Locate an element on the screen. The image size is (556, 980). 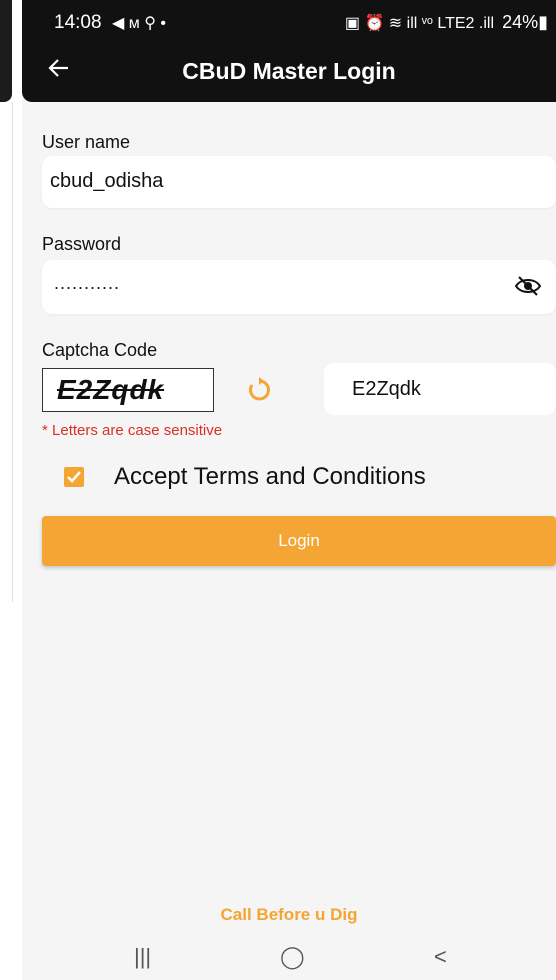
home-button: ◯ is located at coordinates (292, 957).